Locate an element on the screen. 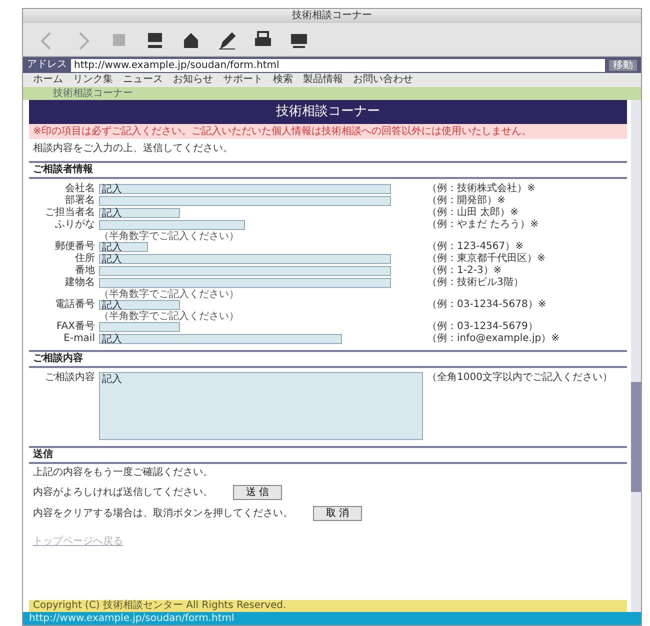 The height and width of the screenshot is (626, 650). bookmark-link: お問い合わせ is located at coordinates (383, 80).